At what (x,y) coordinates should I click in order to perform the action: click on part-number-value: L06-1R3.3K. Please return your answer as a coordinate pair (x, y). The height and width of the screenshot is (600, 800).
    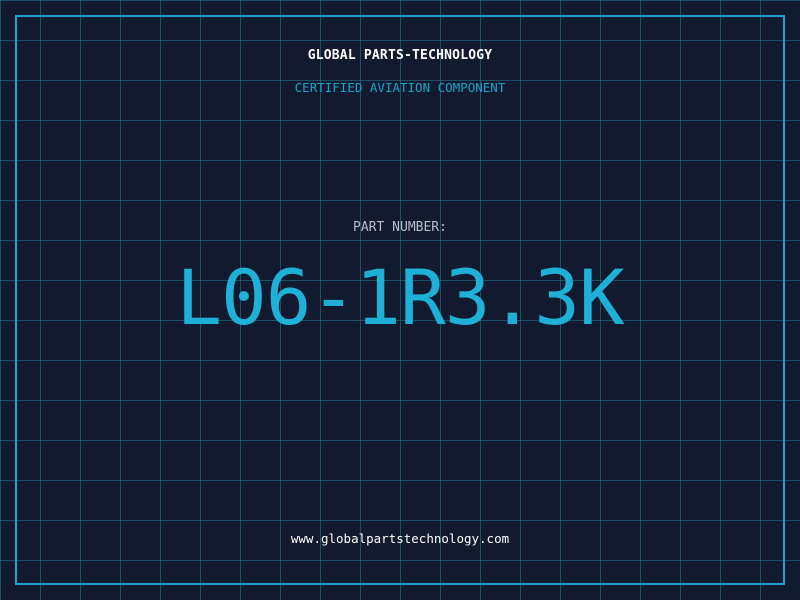
    Looking at the image, I should click on (400, 297).